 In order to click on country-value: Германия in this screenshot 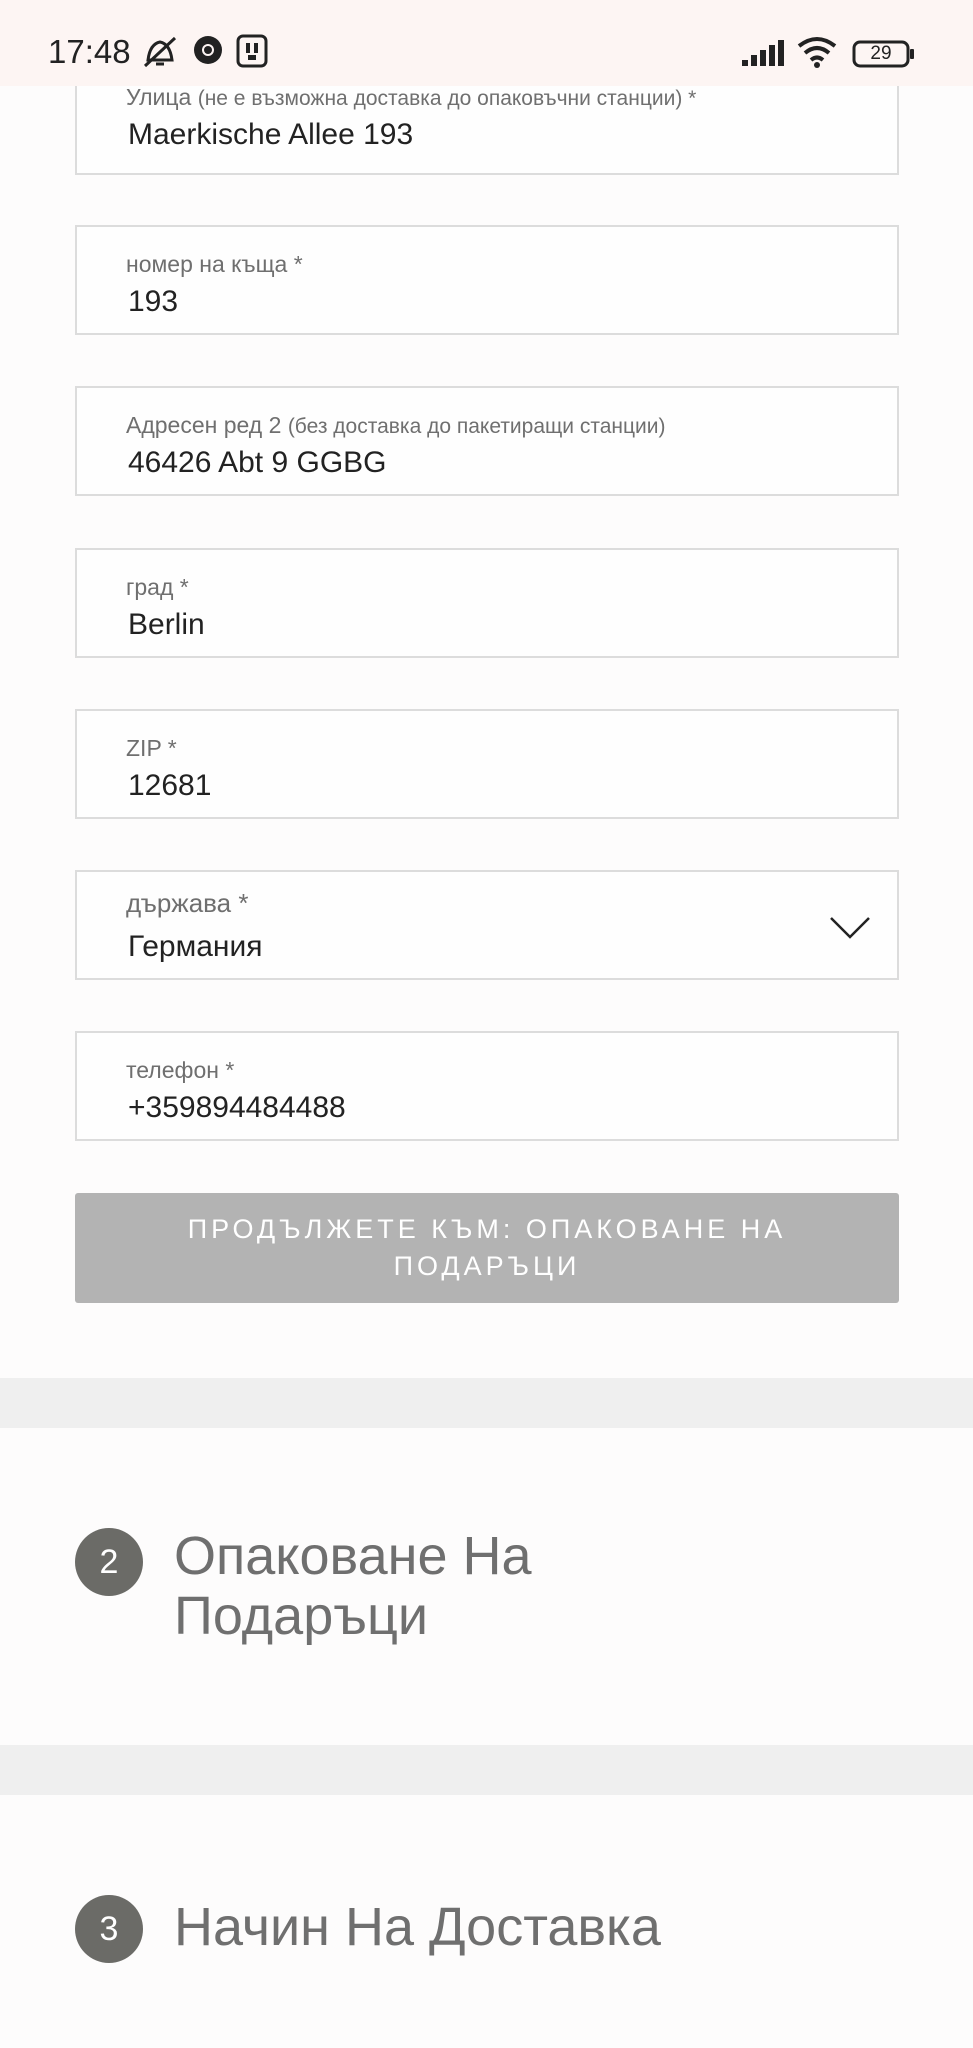, I will do `click(195, 947)`.